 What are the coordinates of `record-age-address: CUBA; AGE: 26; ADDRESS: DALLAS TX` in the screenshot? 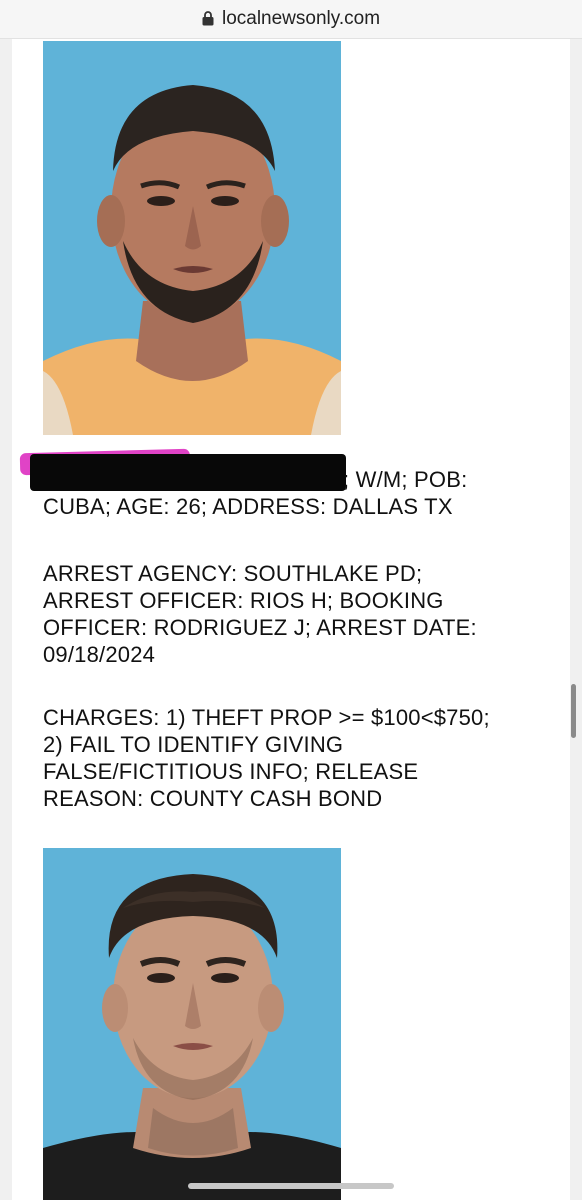 It's located at (248, 506).